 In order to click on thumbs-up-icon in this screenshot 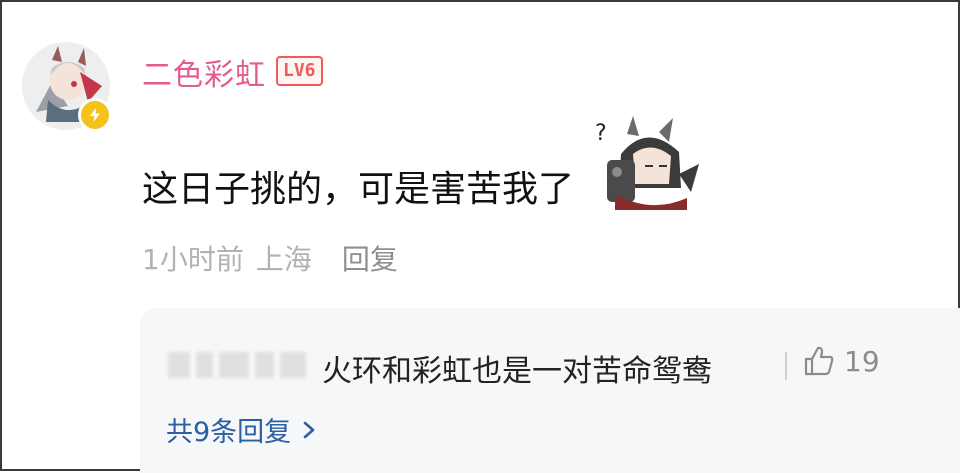, I will do `click(819, 361)`.